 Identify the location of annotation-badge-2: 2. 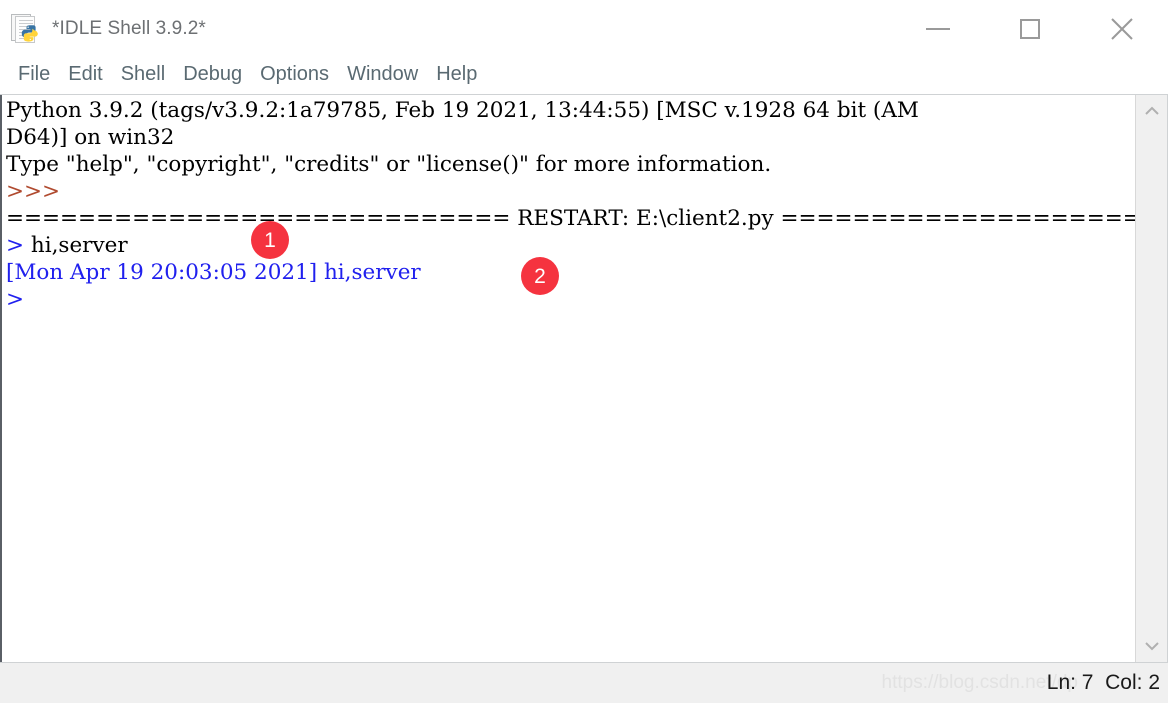
(540, 276).